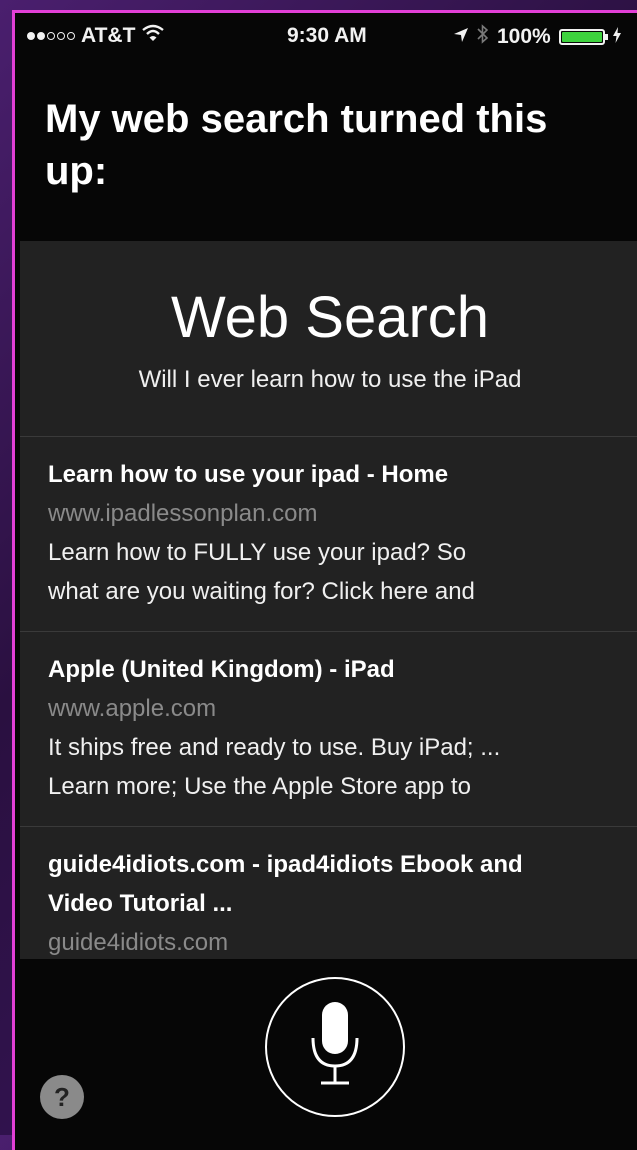 This screenshot has height=1150, width=637. I want to click on battery-percent: 100%, so click(524, 36).